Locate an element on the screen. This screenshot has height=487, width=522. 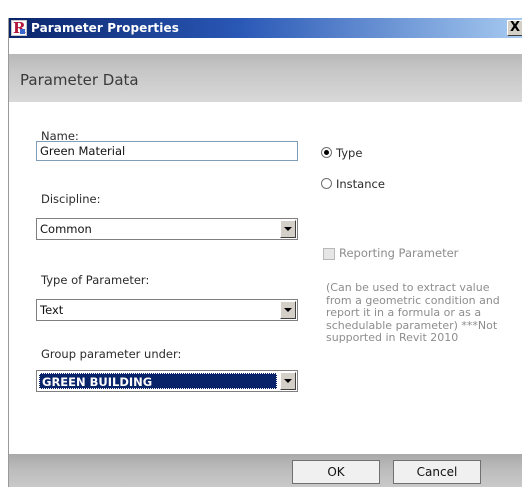
type-of-parameter-value: Text is located at coordinates (52, 310).